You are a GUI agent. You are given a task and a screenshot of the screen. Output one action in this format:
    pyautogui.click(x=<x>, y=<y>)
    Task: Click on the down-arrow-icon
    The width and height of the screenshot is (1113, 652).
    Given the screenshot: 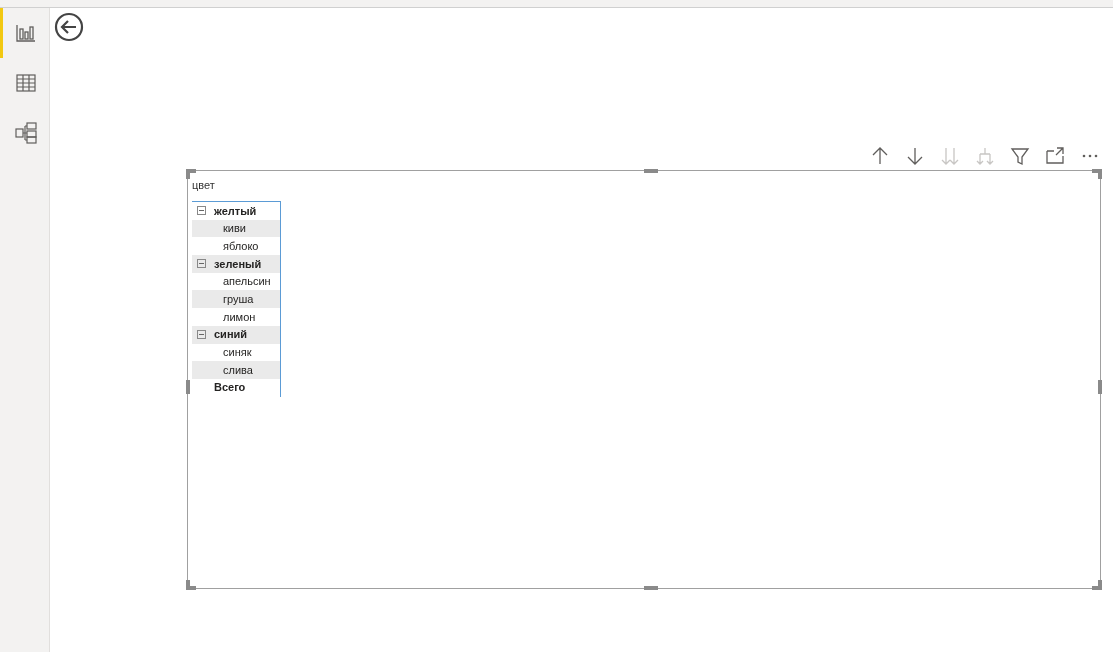 What is the action you would take?
    pyautogui.click(x=915, y=156)
    